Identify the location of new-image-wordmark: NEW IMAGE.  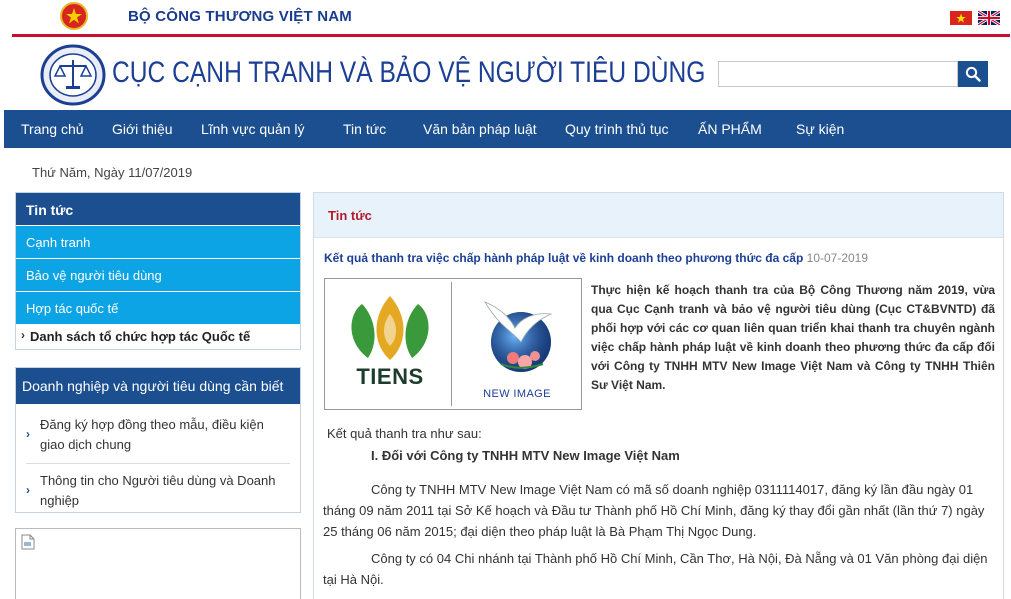
(517, 394).